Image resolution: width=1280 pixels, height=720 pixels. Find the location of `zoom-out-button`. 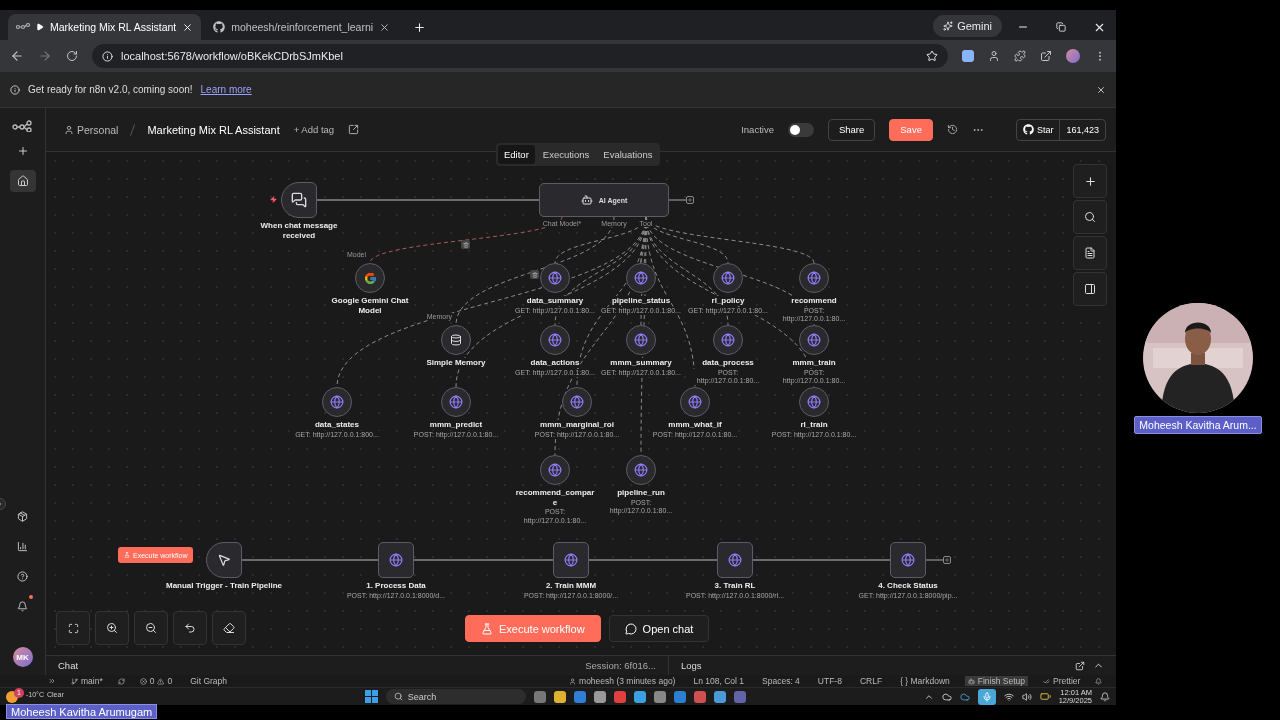

zoom-out-button is located at coordinates (151, 628).